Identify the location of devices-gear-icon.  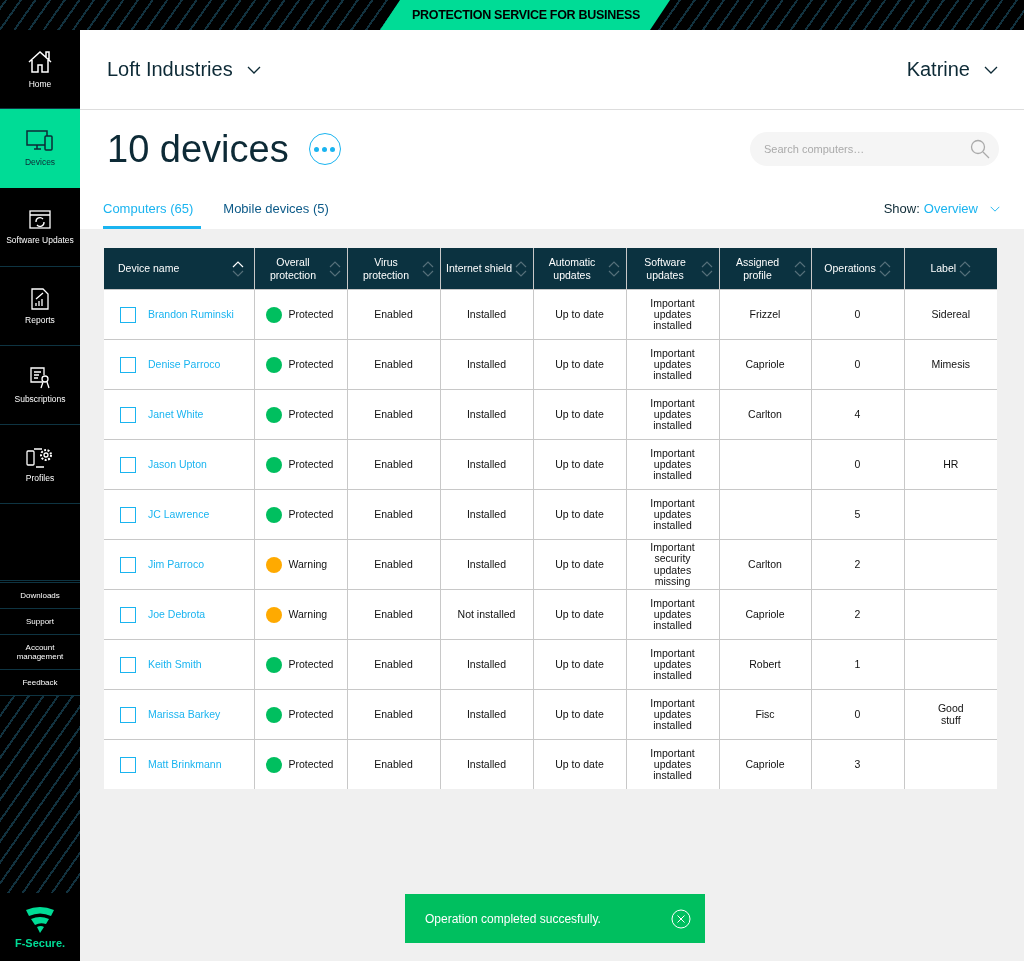
(40, 456).